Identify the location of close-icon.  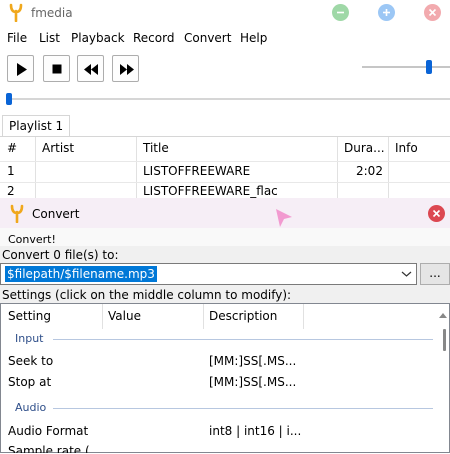
(436, 213).